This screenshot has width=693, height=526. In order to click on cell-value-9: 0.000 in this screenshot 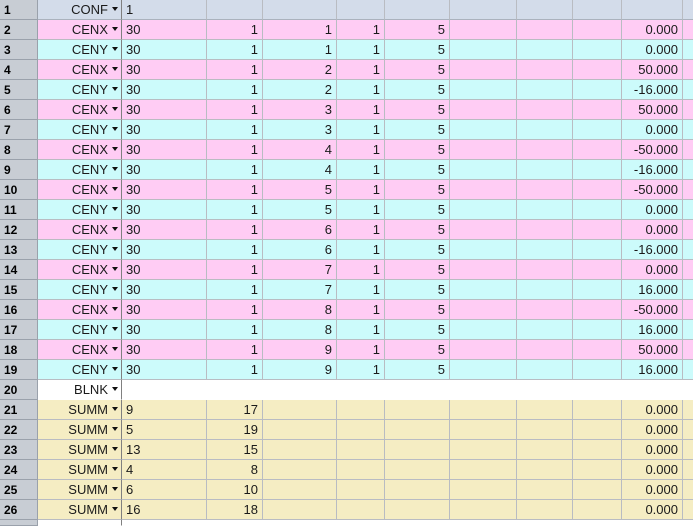, I will do `click(652, 30)`.